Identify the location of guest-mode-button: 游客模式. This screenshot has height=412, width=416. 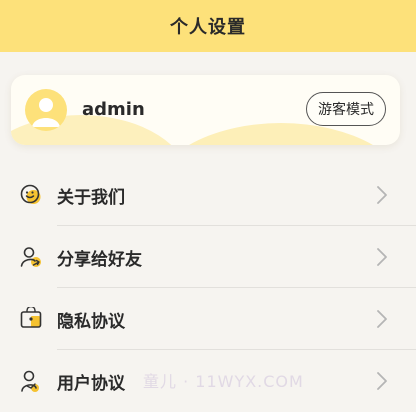
(346, 109).